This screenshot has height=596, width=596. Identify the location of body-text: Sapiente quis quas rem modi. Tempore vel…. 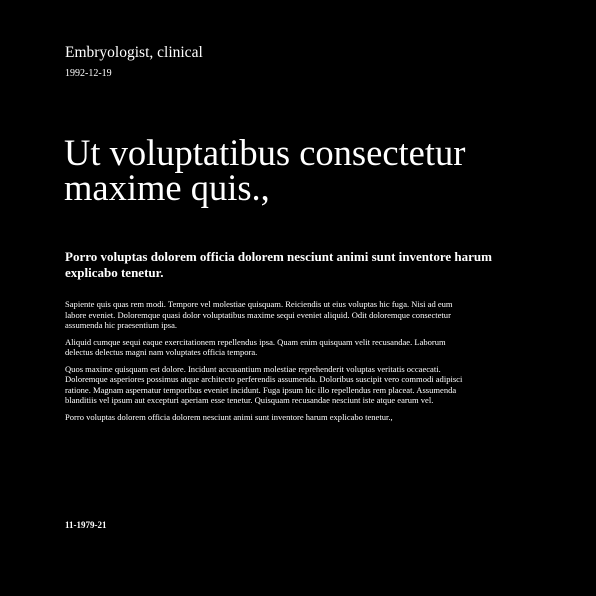
(265, 363).